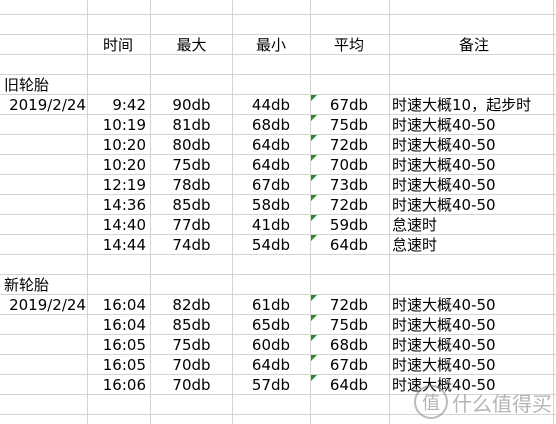  What do you see at coordinates (117, 225) in the screenshot?
I see `time-cell: 14:40` at bounding box center [117, 225].